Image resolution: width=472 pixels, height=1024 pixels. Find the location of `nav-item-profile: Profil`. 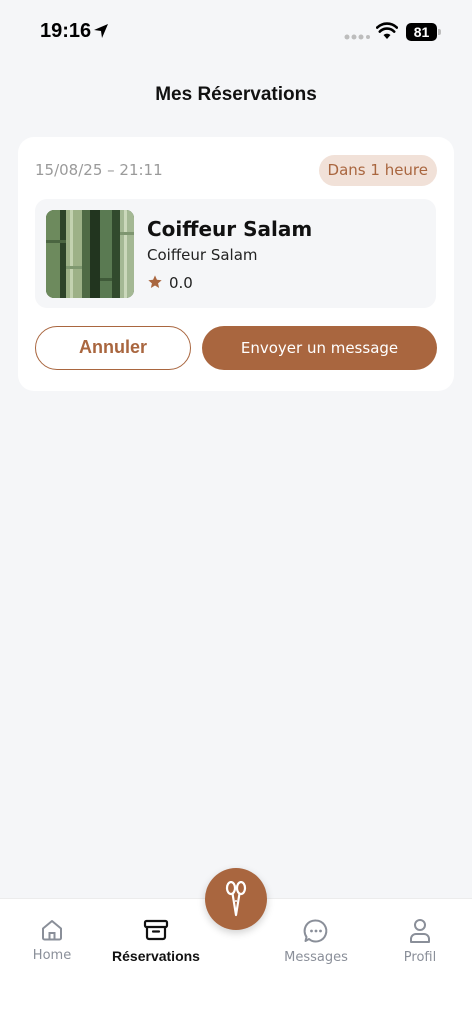

nav-item-profile: Profil is located at coordinates (420, 941).